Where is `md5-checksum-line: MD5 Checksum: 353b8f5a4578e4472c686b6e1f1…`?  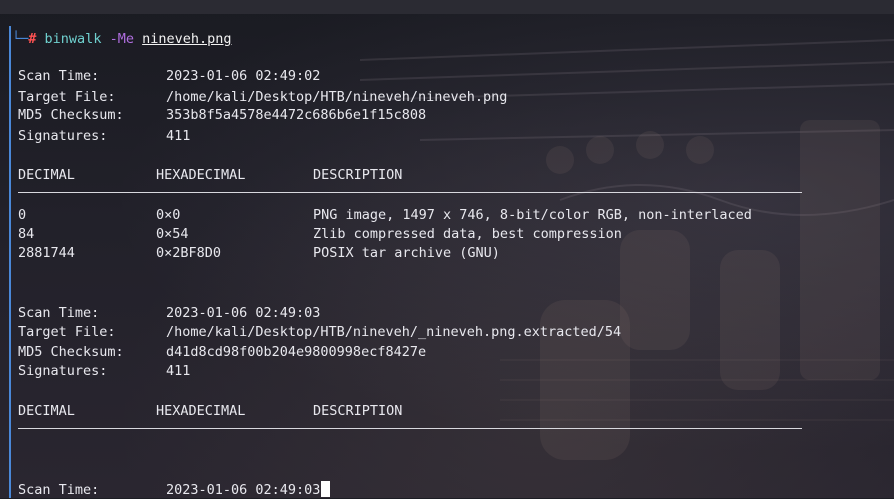
md5-checksum-line: MD5 Checksum: 353b8f5a4578e4472c686b6e1f1… is located at coordinates (222, 115).